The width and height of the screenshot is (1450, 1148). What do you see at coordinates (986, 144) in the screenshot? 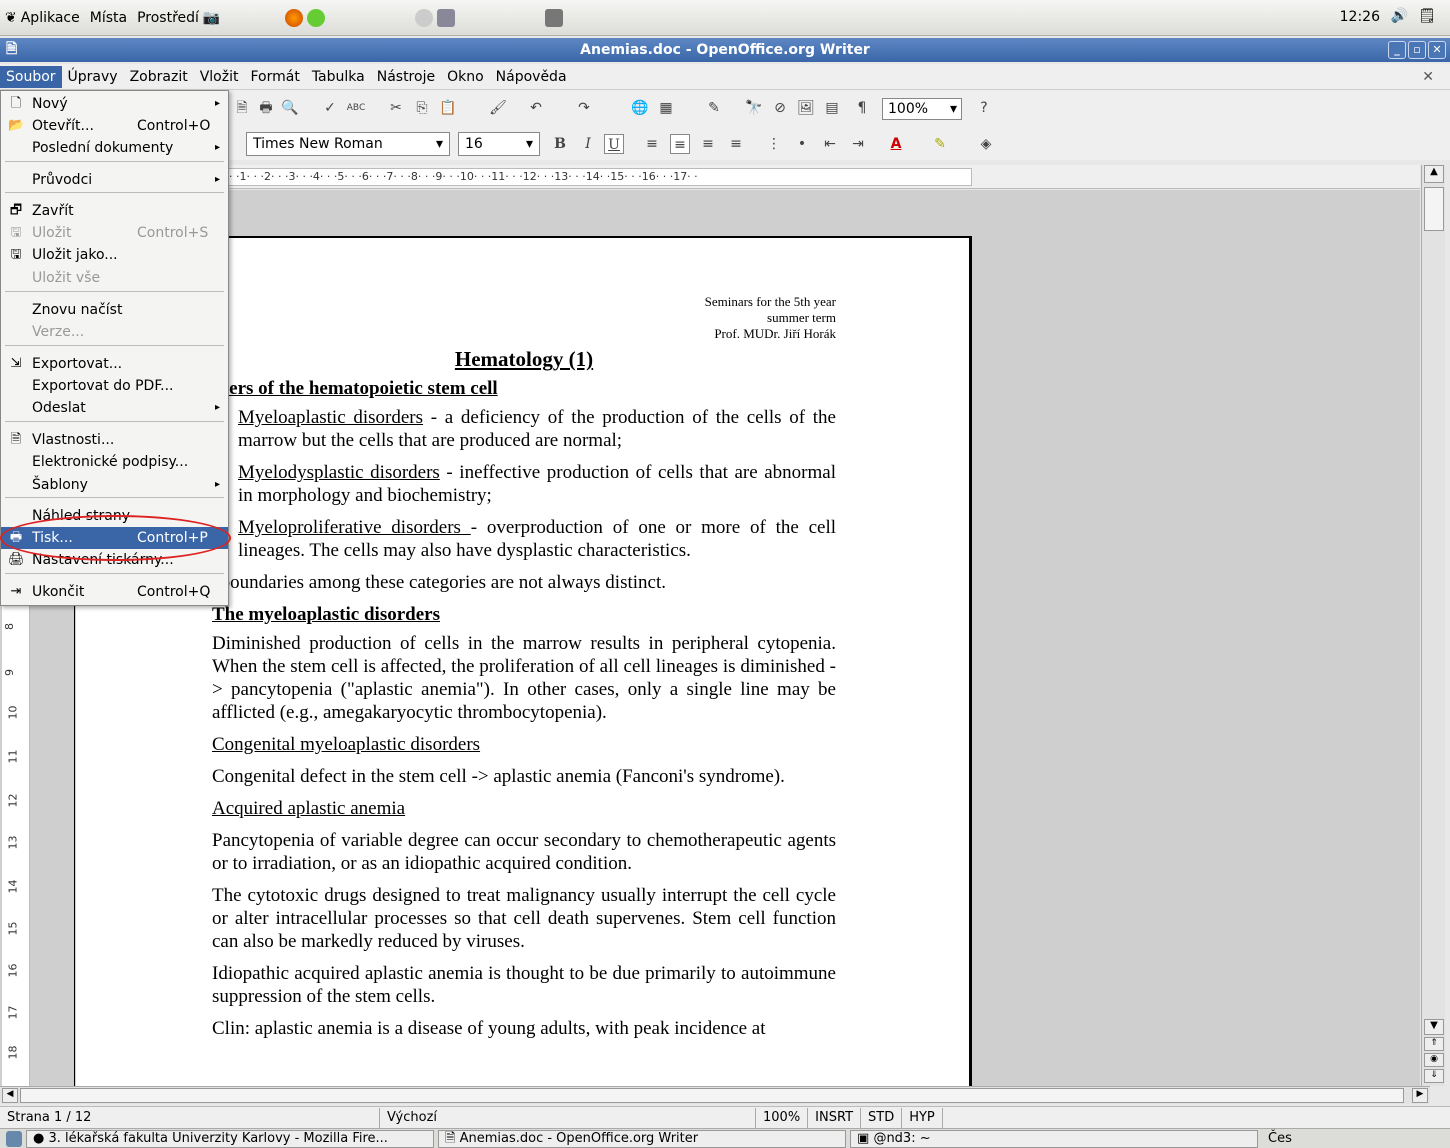
I see `background-color-icon: ◈` at bounding box center [986, 144].